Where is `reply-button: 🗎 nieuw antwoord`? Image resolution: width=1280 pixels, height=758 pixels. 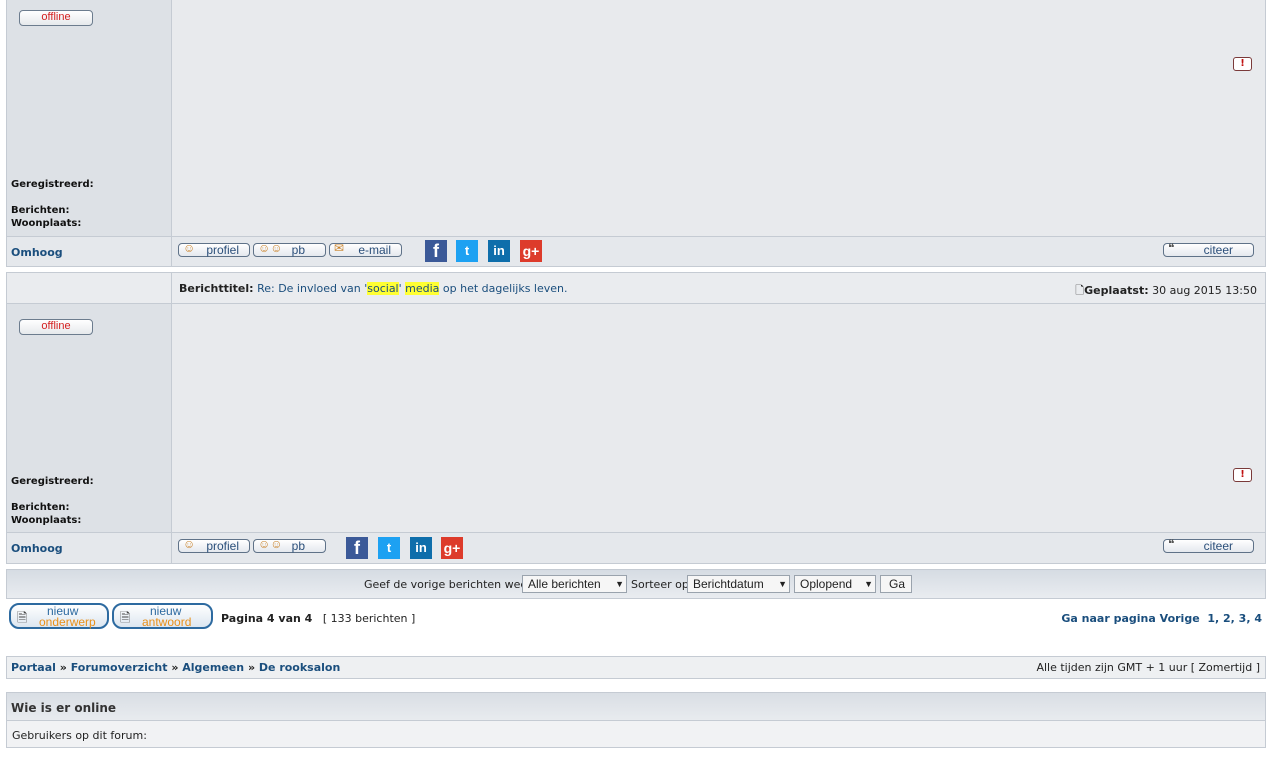 reply-button: 🗎 nieuw antwoord is located at coordinates (162, 616).